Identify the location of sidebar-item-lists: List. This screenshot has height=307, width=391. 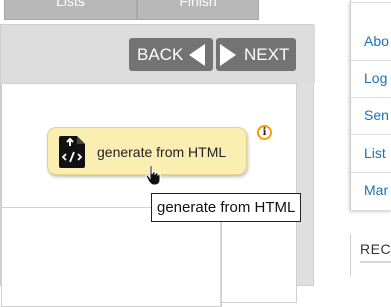
(377, 153).